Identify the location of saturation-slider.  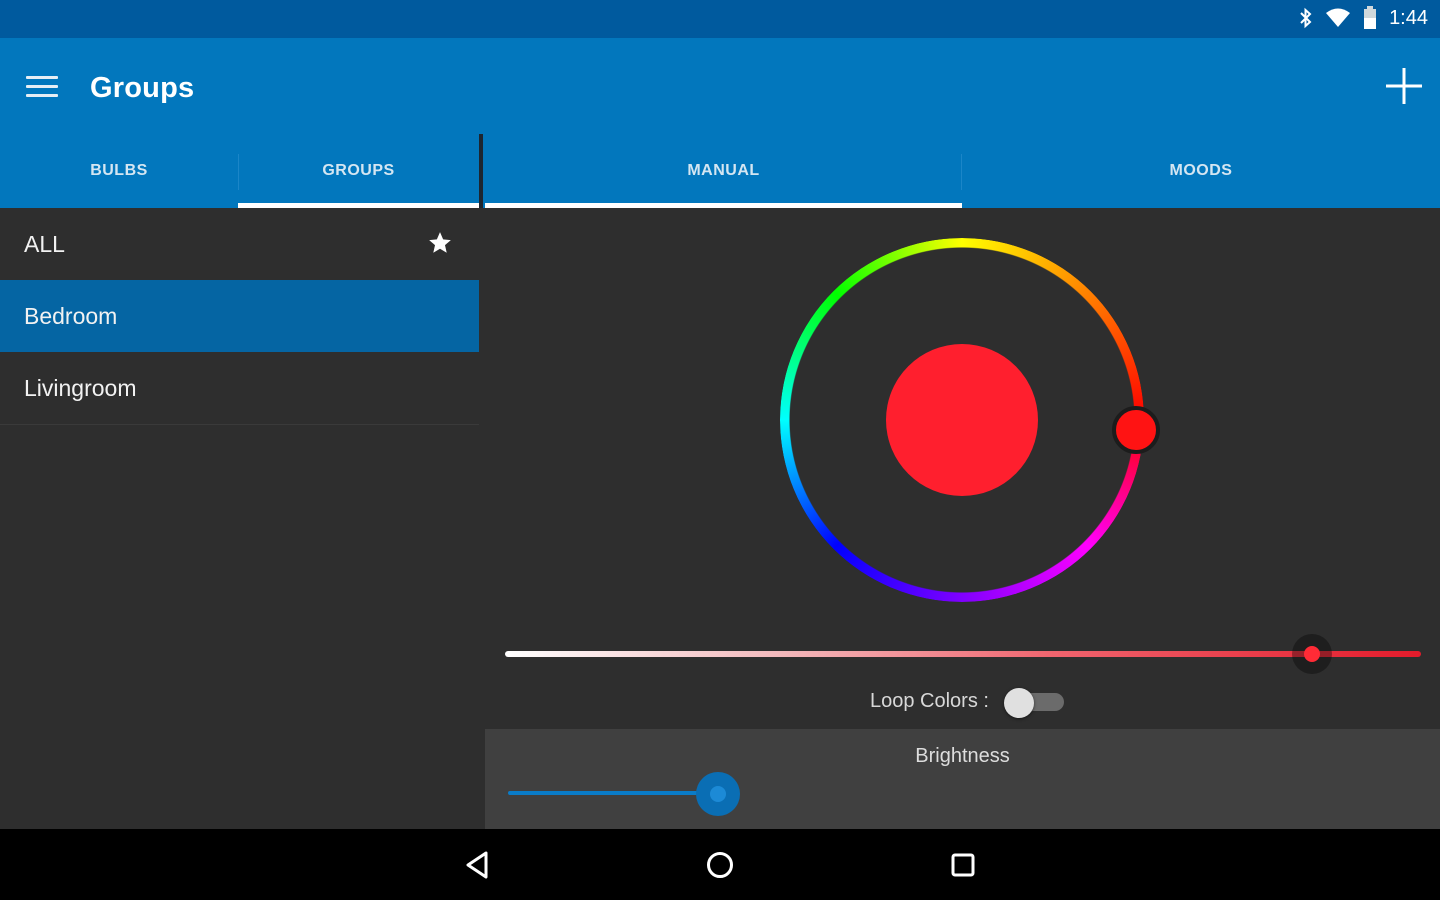
(963, 654).